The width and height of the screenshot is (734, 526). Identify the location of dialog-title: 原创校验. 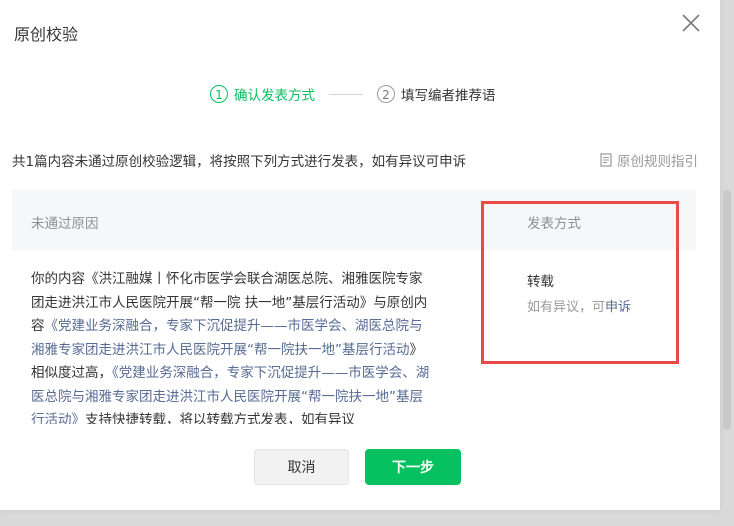
(46, 34).